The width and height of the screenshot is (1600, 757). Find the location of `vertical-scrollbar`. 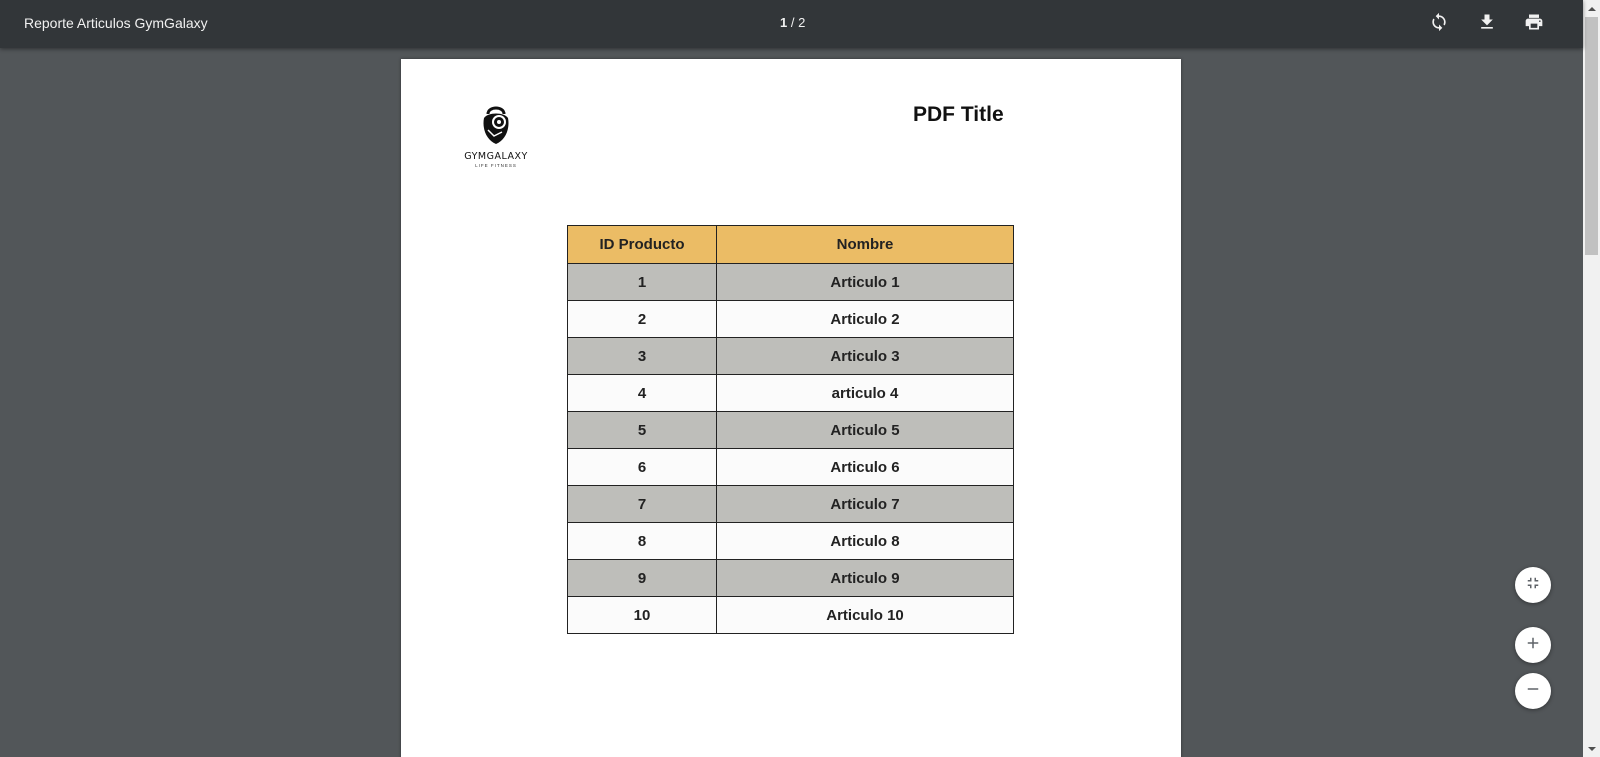

vertical-scrollbar is located at coordinates (1591, 378).